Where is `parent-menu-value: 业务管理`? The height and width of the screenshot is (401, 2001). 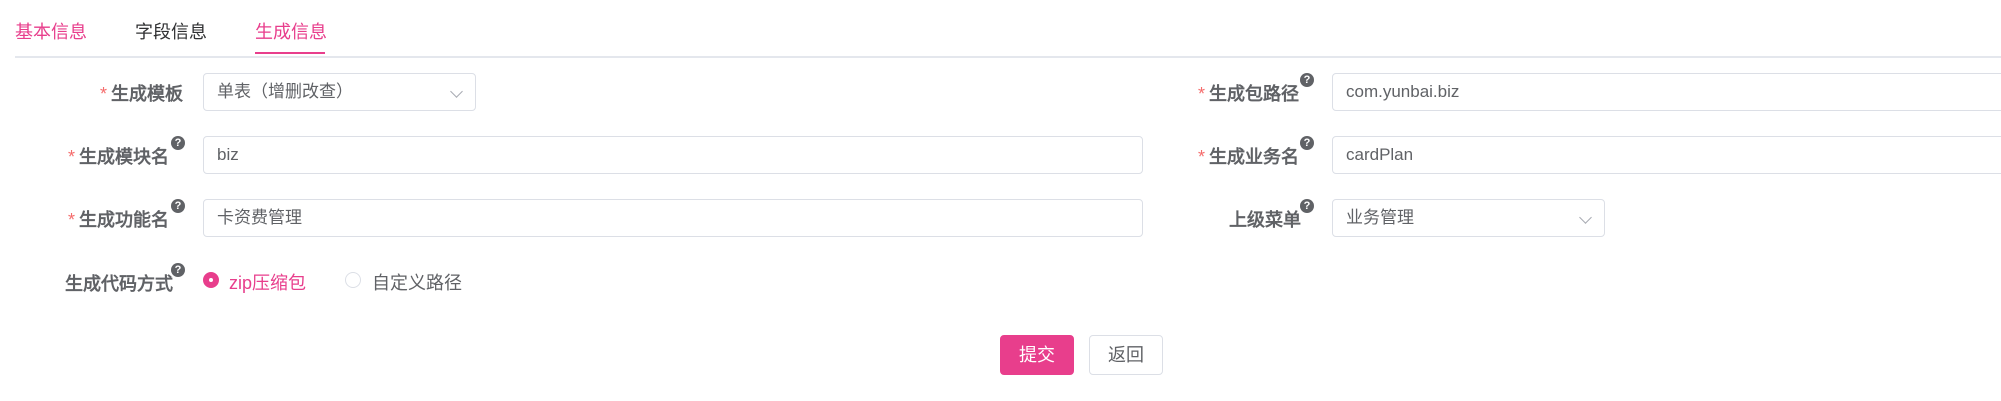
parent-menu-value: 业务管理 is located at coordinates (1380, 217).